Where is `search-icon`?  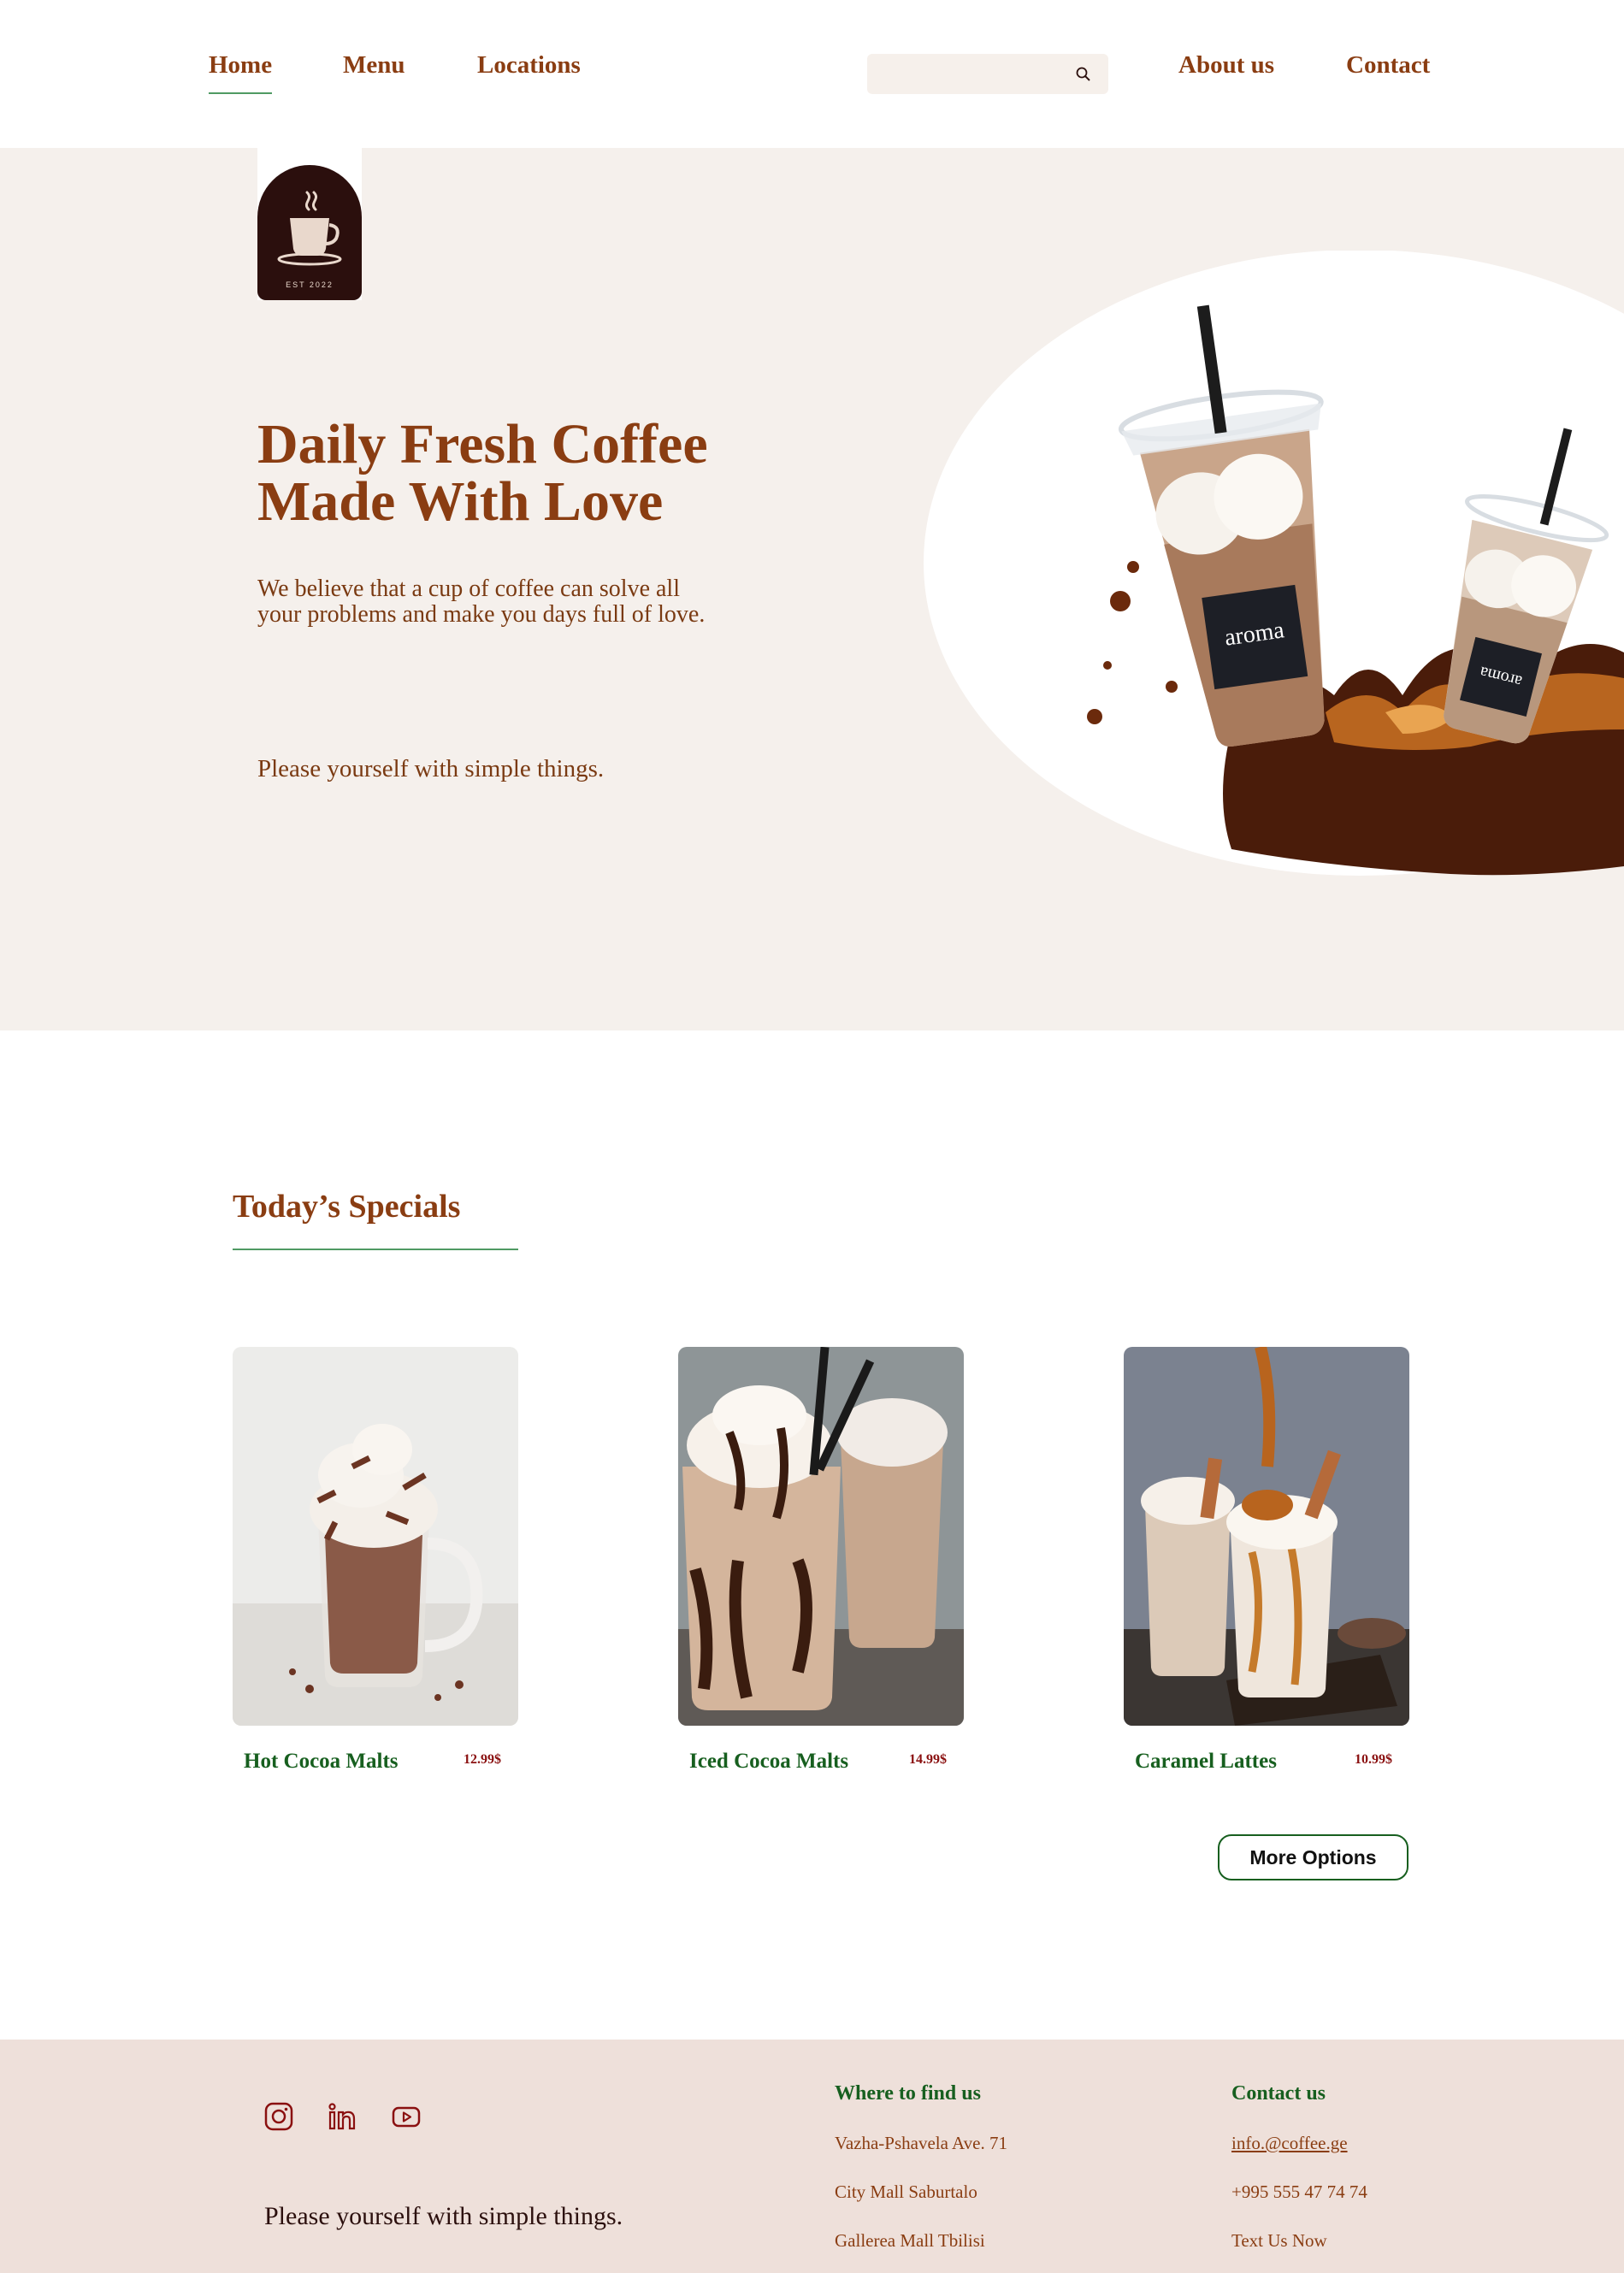 search-icon is located at coordinates (1083, 74).